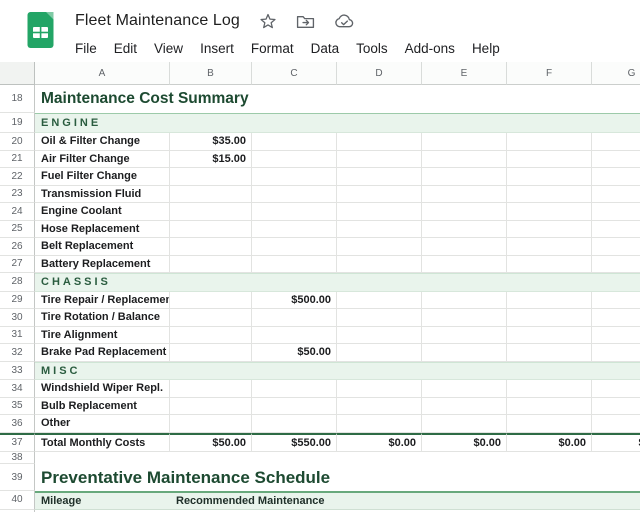 Image resolution: width=640 pixels, height=512 pixels. I want to click on cell: Brake Pad Replacement, so click(102, 353).